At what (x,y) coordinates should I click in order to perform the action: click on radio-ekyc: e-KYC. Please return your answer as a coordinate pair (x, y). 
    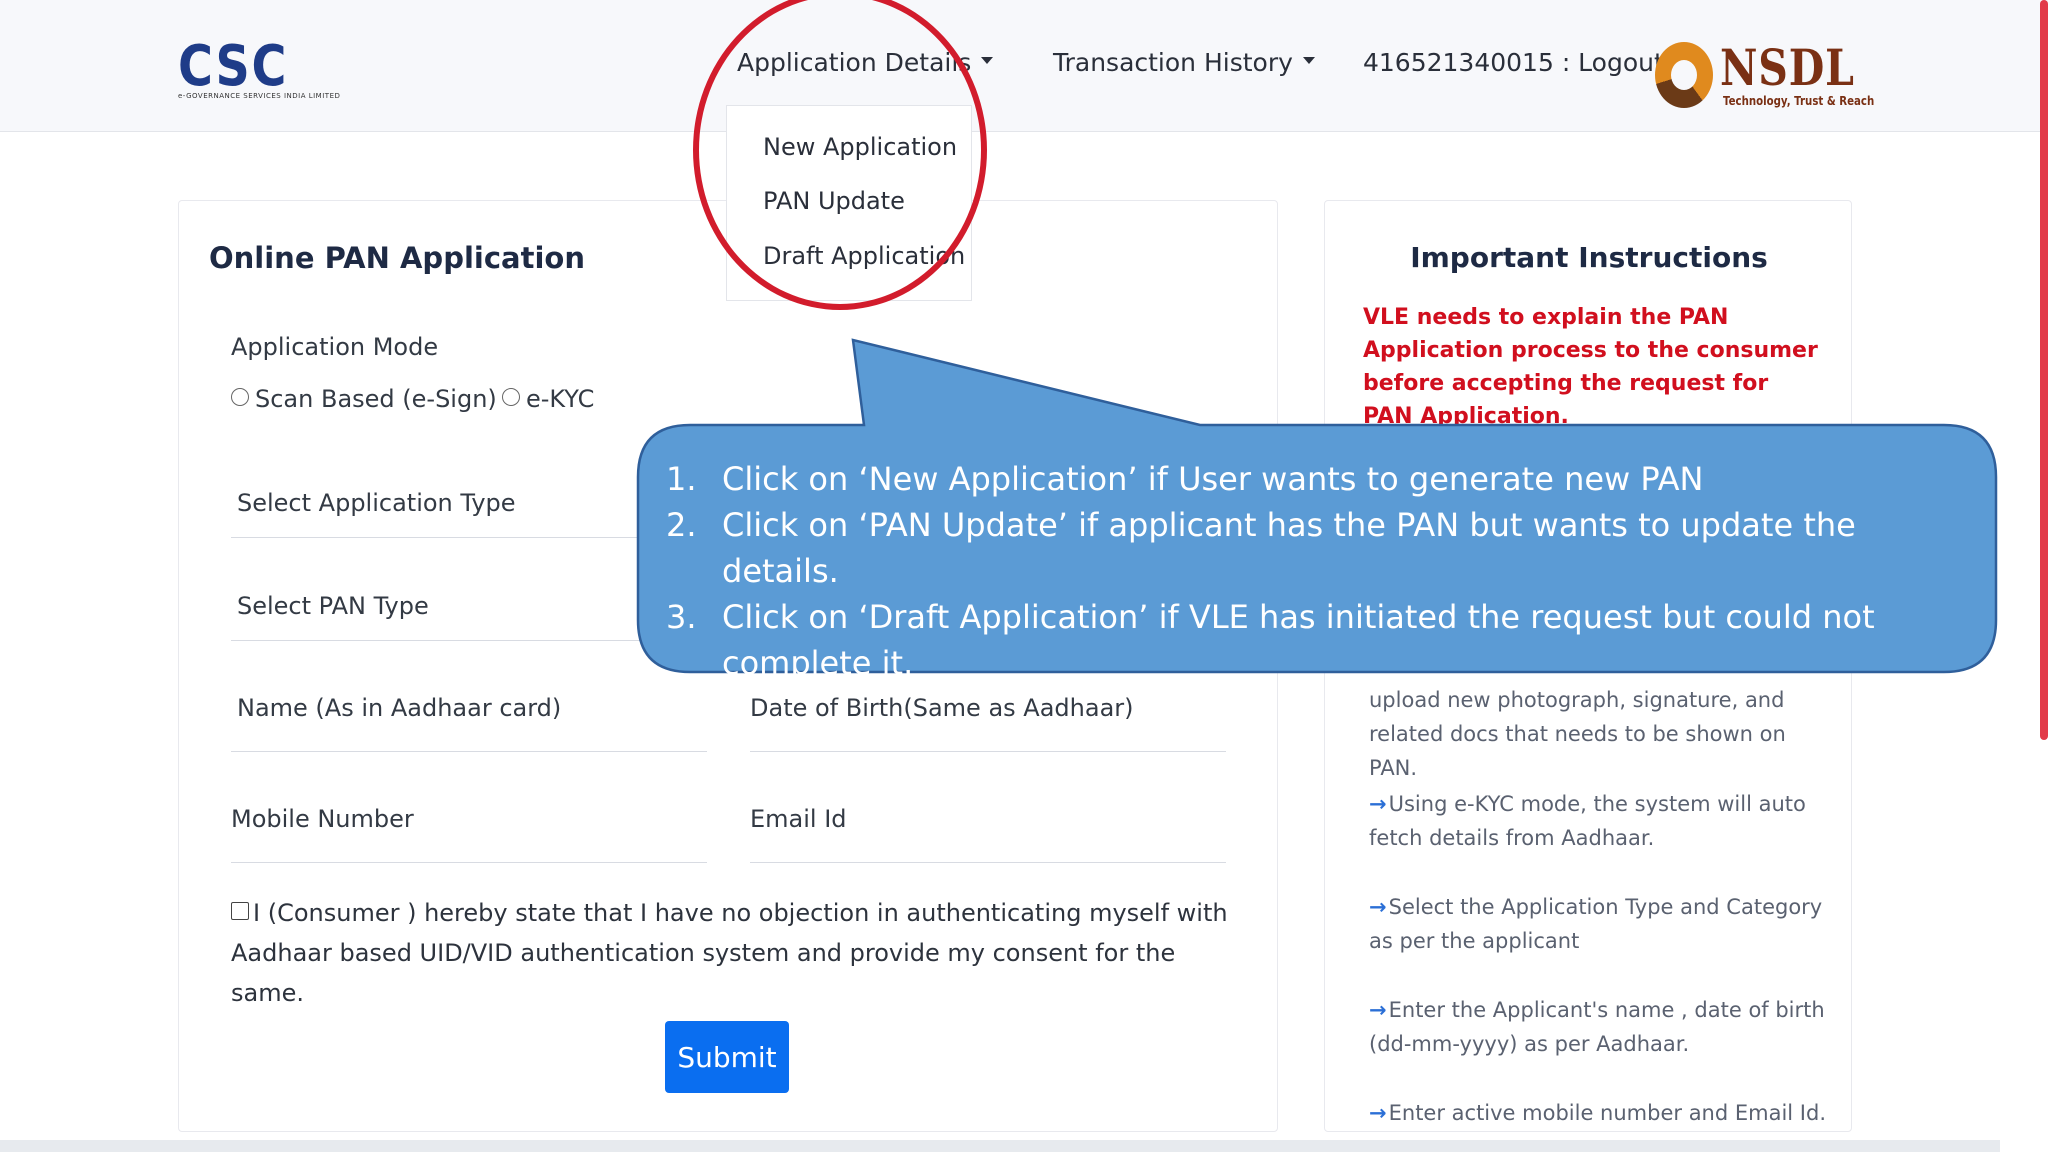
    Looking at the image, I should click on (548, 399).